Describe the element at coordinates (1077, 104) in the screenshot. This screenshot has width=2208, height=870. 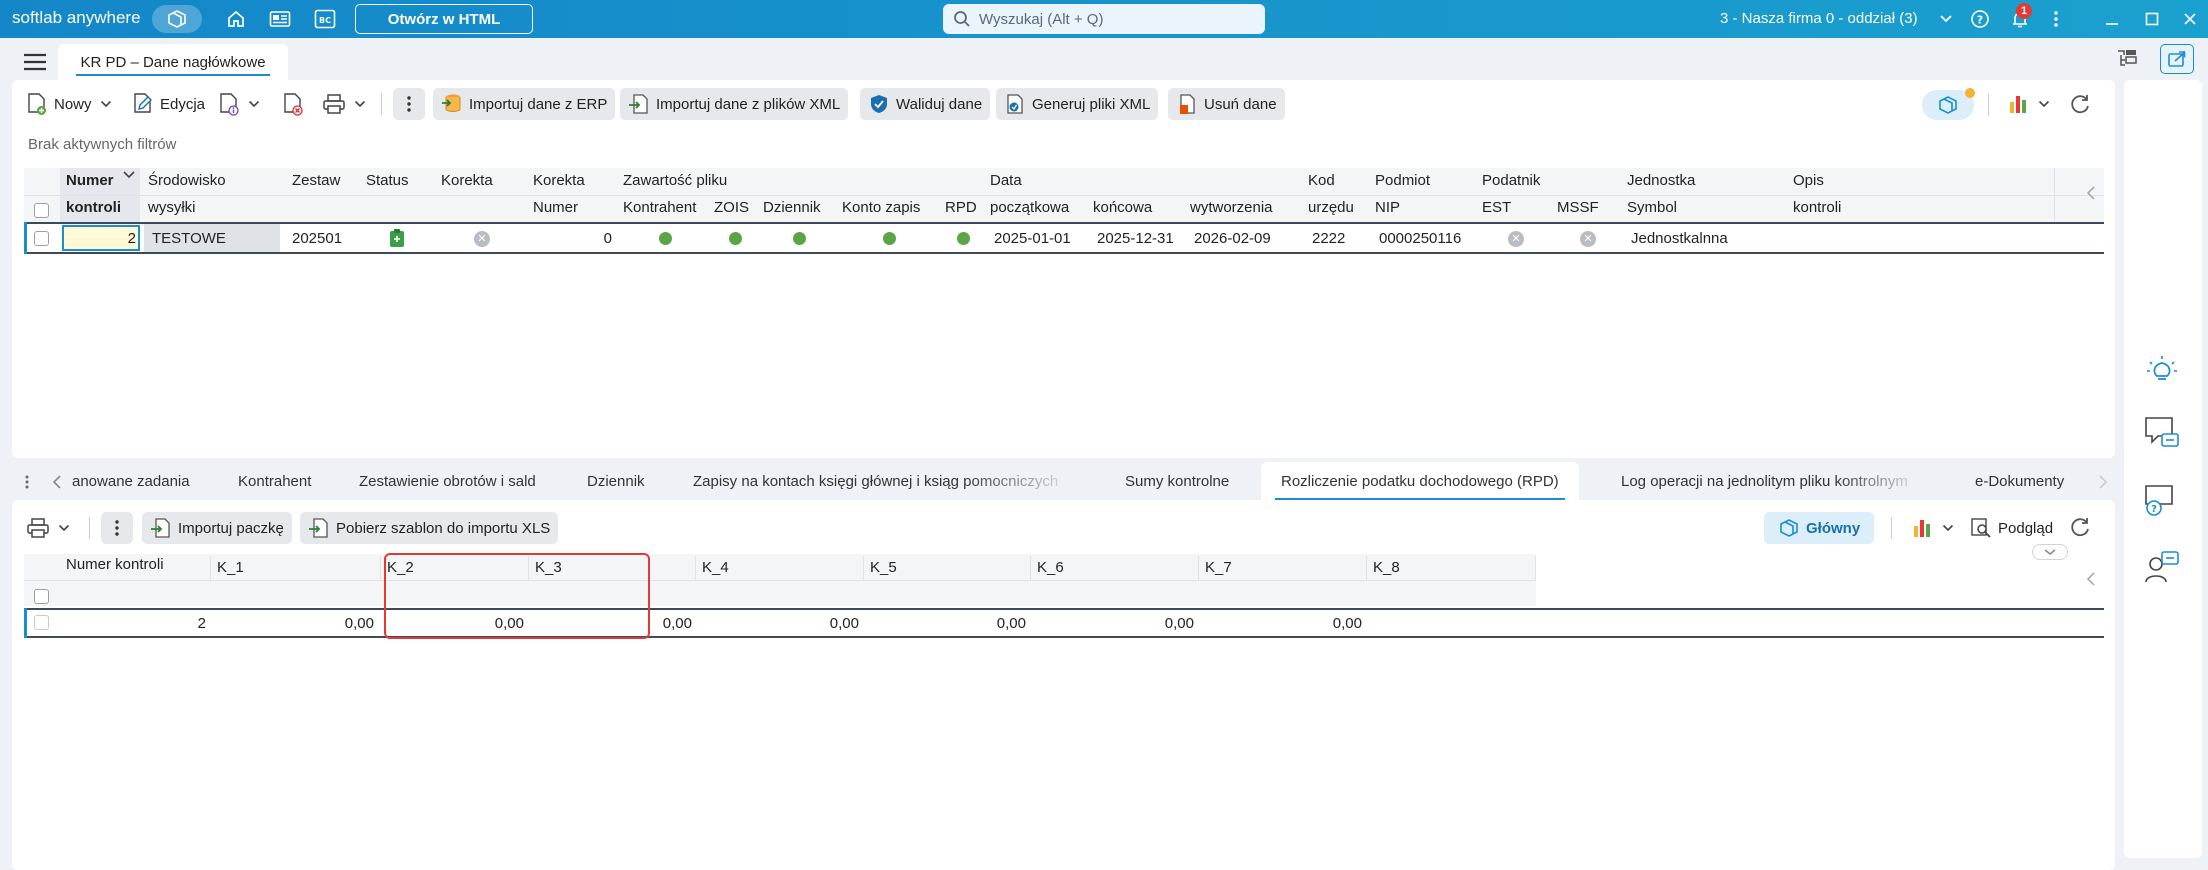
I see `generate-xml-button: Generuj pliki XML` at that location.